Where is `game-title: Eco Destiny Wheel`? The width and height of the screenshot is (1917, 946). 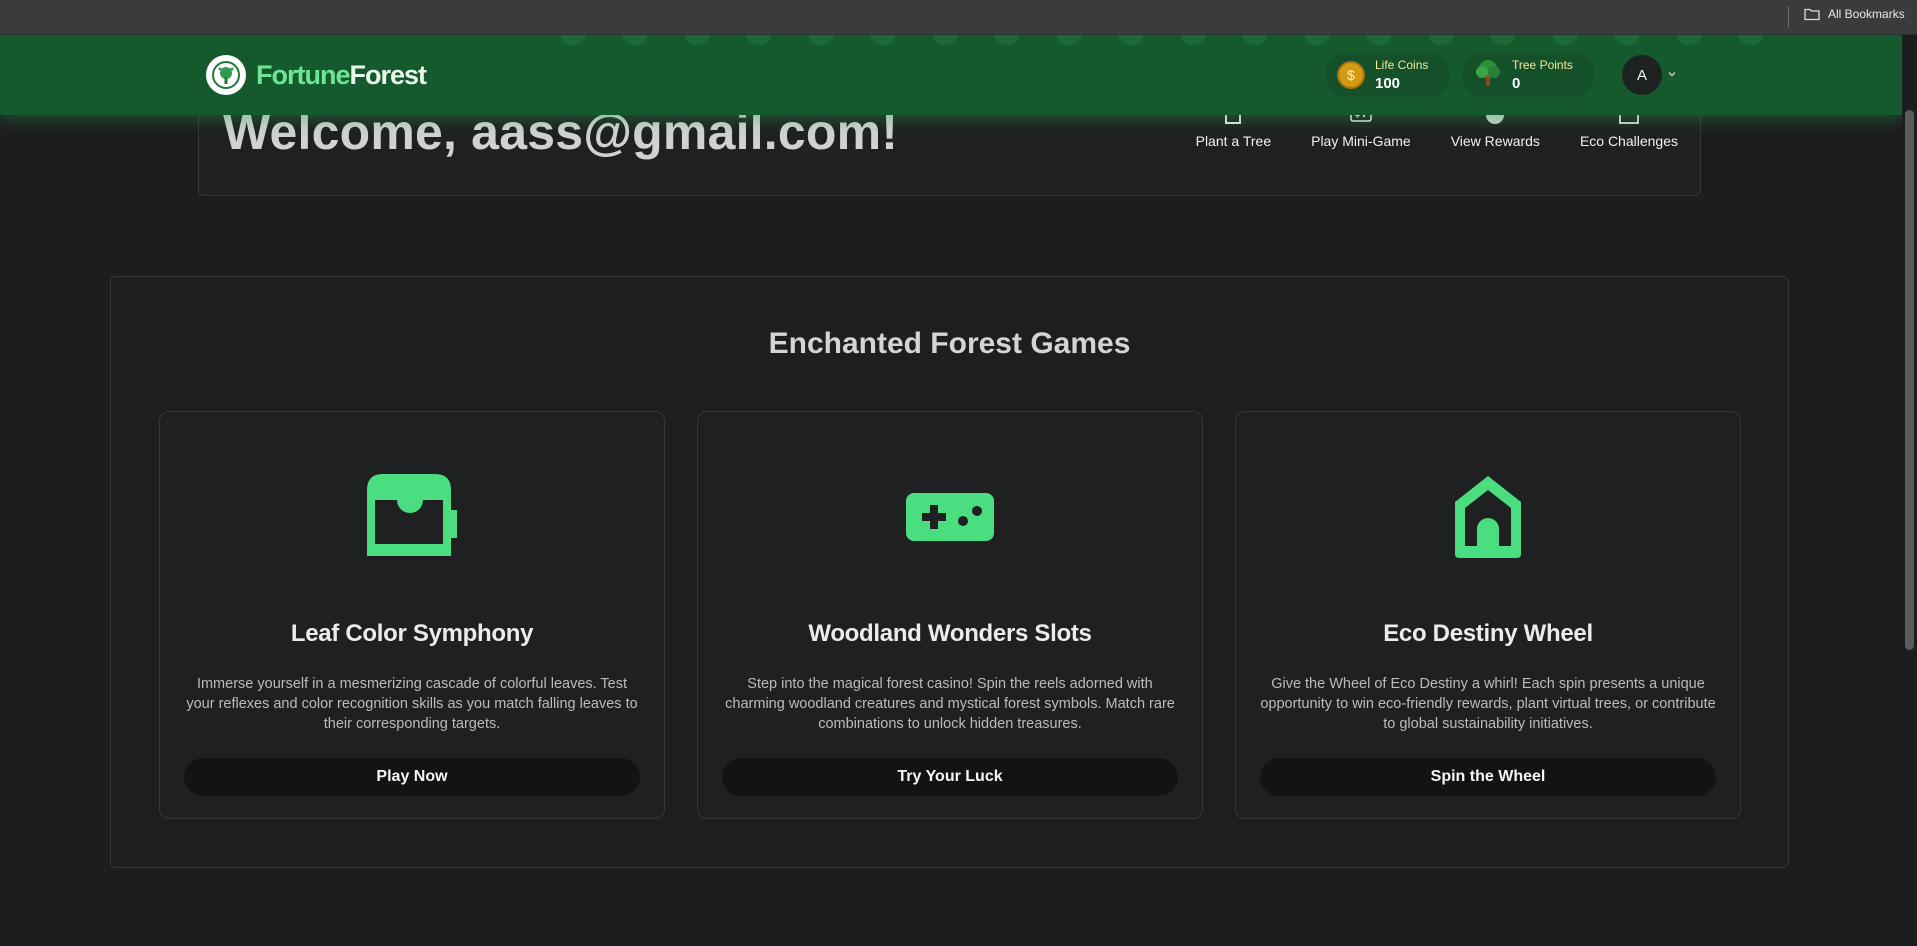 game-title: Eco Destiny Wheel is located at coordinates (1488, 633).